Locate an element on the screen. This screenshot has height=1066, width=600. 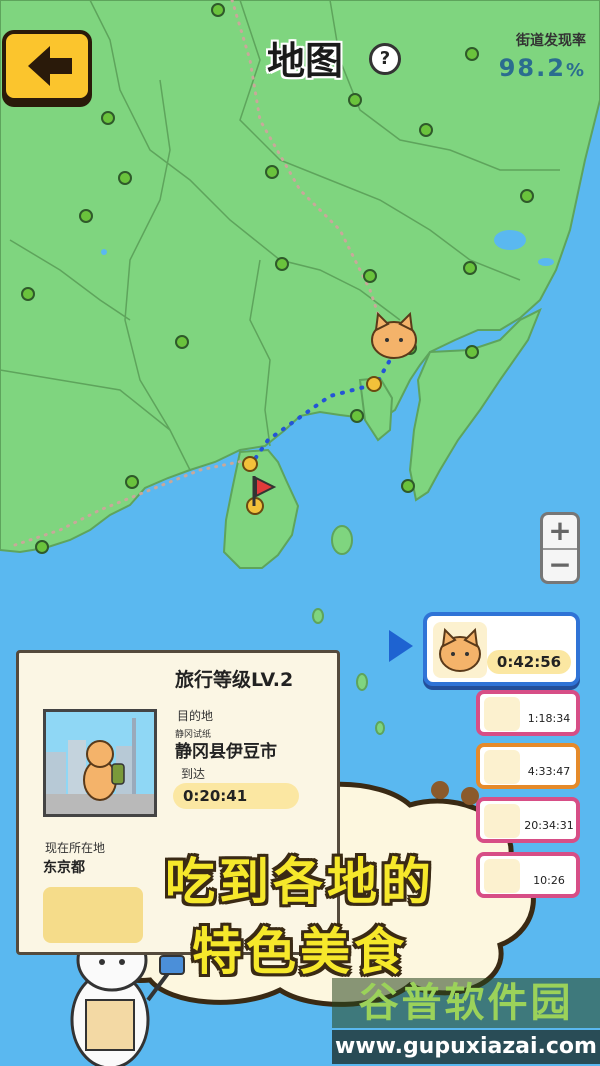
traveler-time: 0:42:56 is located at coordinates (529, 662).